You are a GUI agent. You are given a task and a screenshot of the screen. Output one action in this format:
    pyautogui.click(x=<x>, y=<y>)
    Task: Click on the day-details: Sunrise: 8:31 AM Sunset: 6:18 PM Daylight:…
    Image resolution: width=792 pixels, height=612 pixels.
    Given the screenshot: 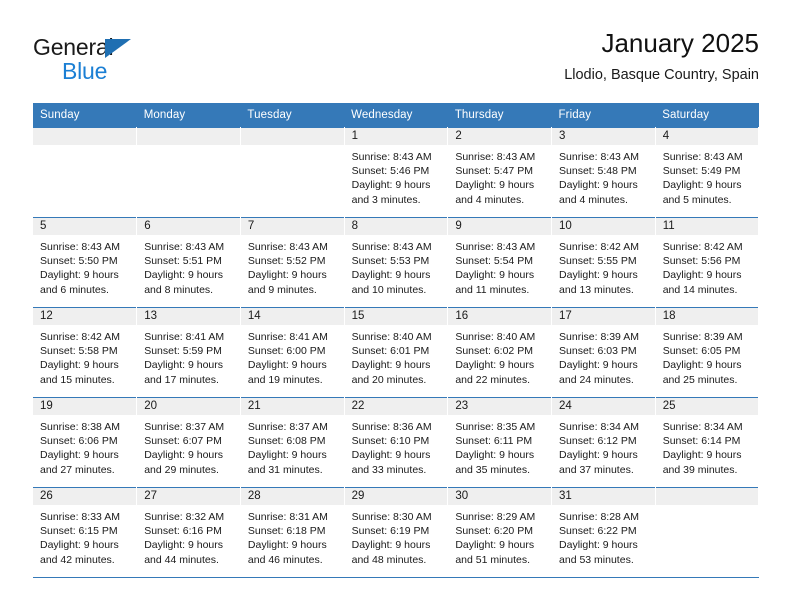 What is the action you would take?
    pyautogui.click(x=292, y=536)
    